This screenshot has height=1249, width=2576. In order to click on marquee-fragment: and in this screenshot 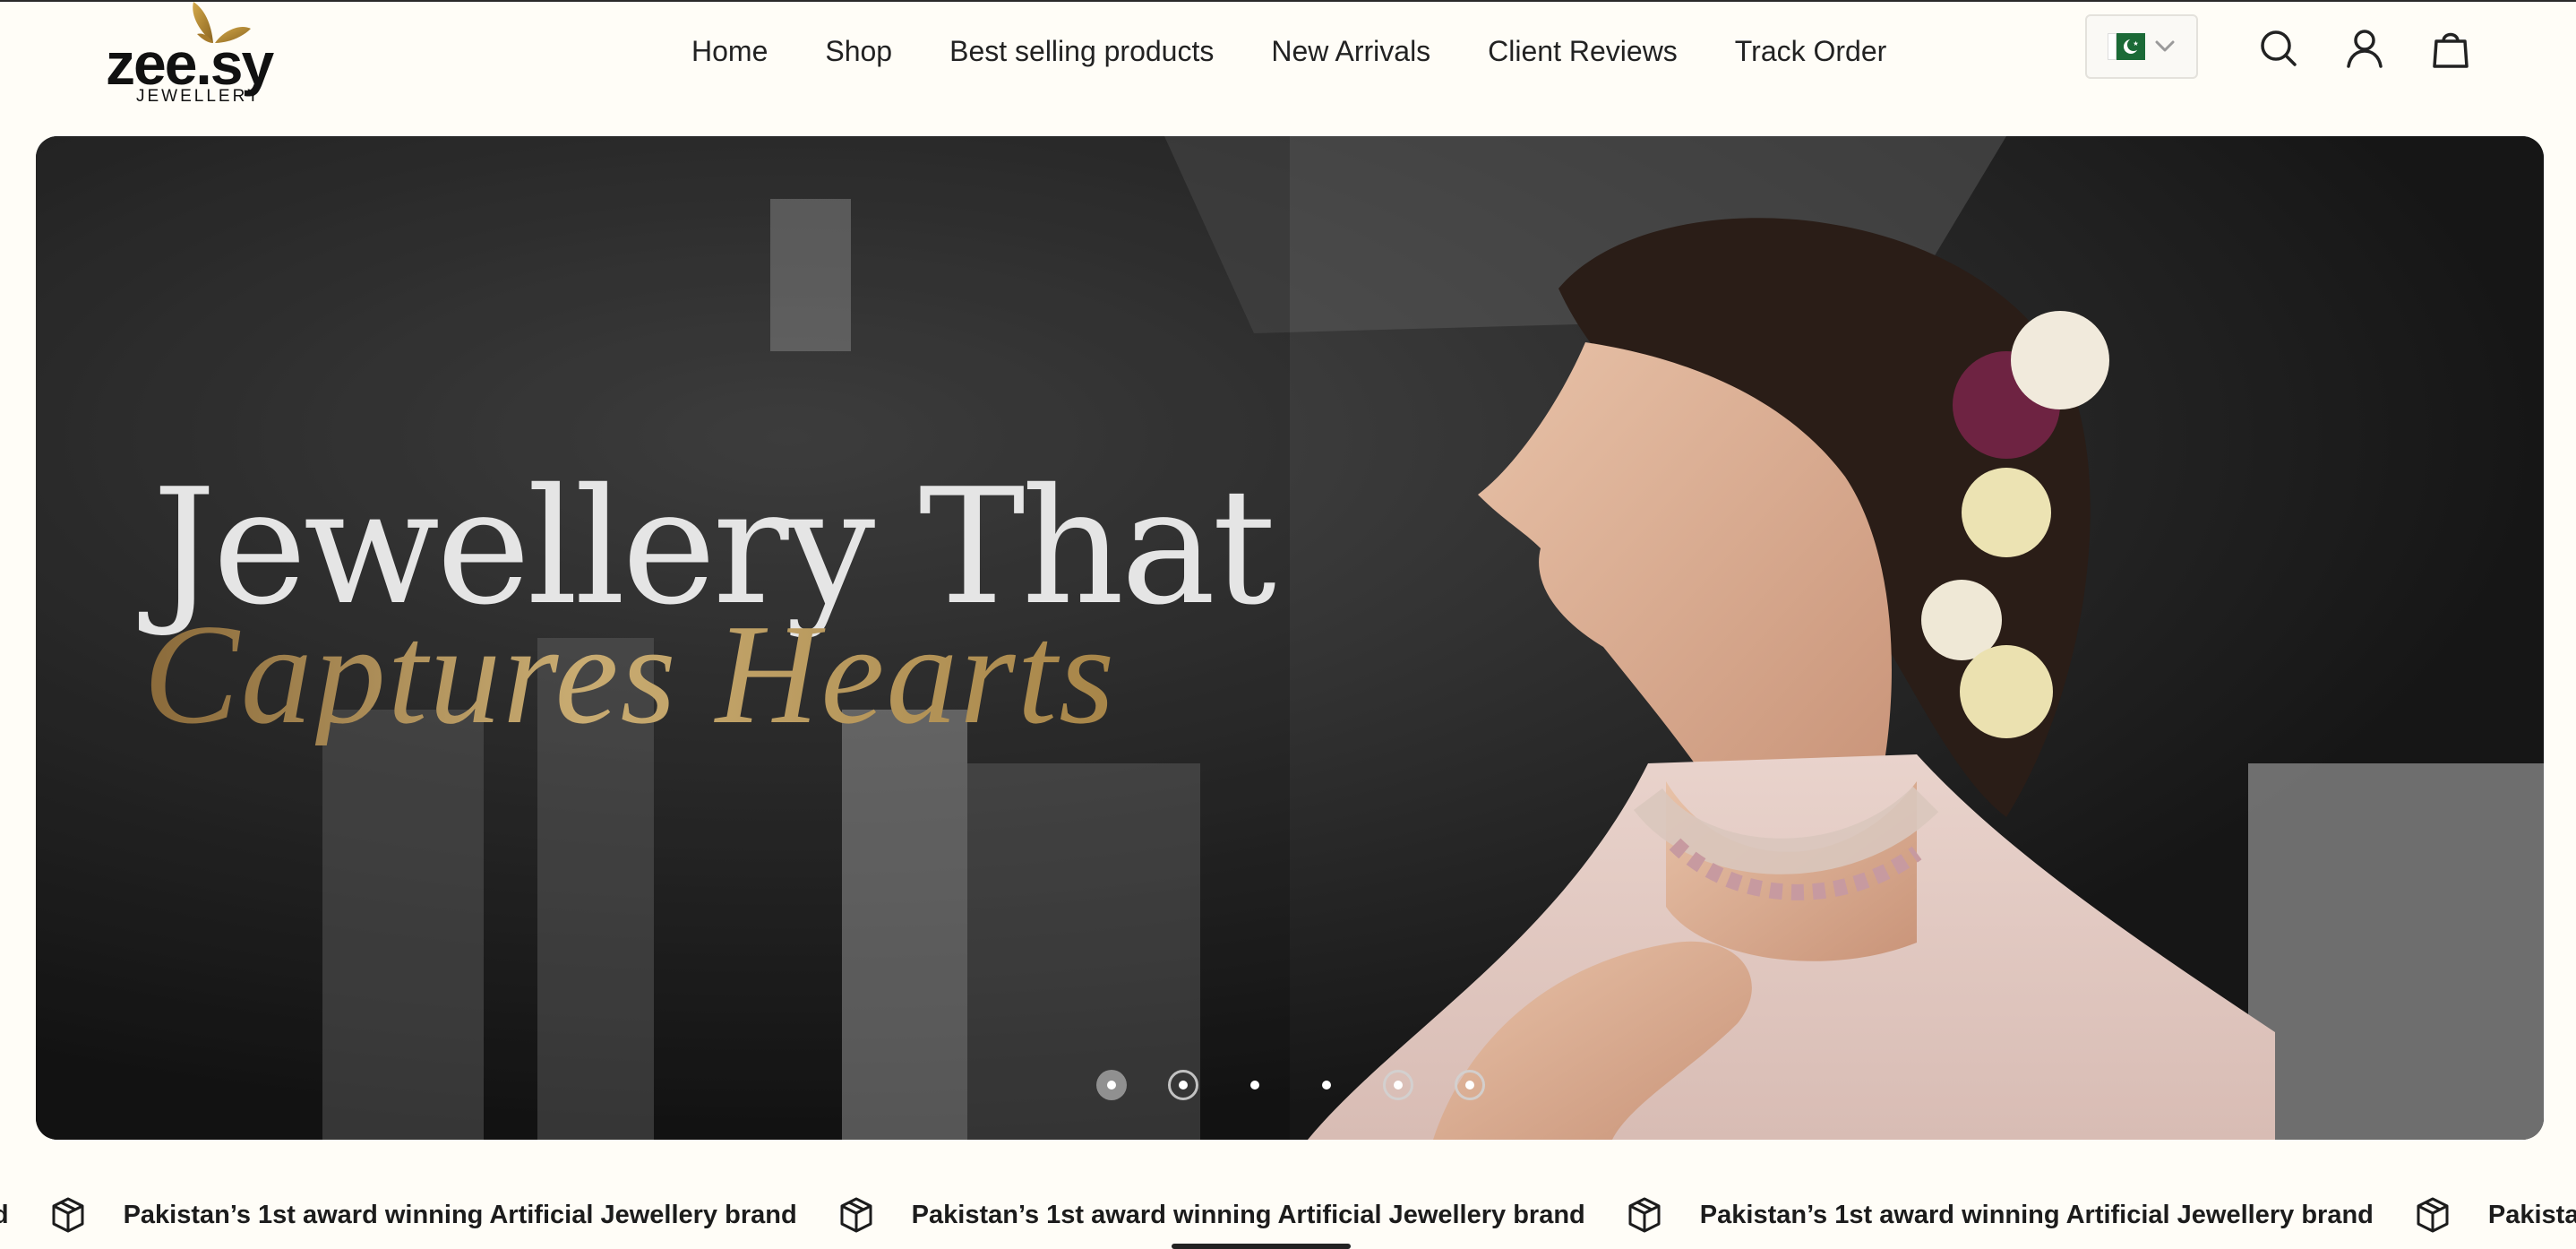, I will do `click(4, 1215)`.